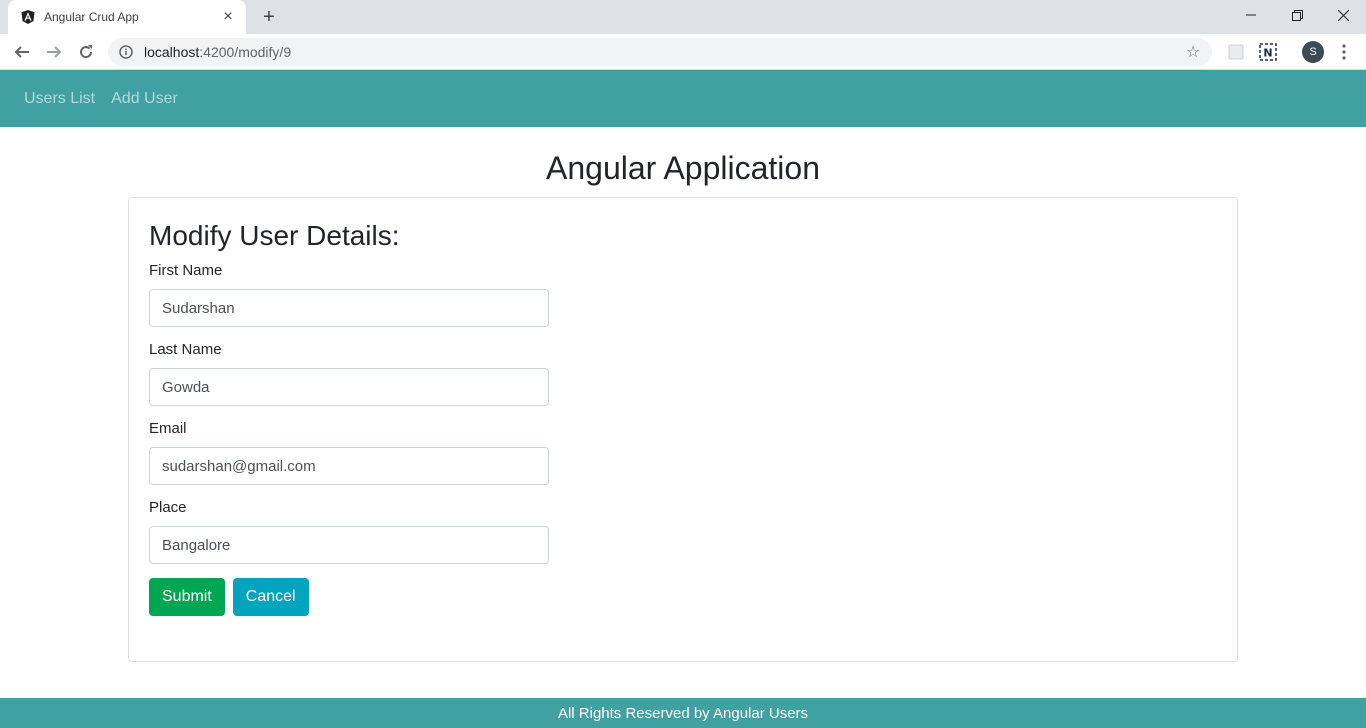 Image resolution: width=1366 pixels, height=728 pixels. What do you see at coordinates (28, 17) in the screenshot?
I see `angular-logo-icon` at bounding box center [28, 17].